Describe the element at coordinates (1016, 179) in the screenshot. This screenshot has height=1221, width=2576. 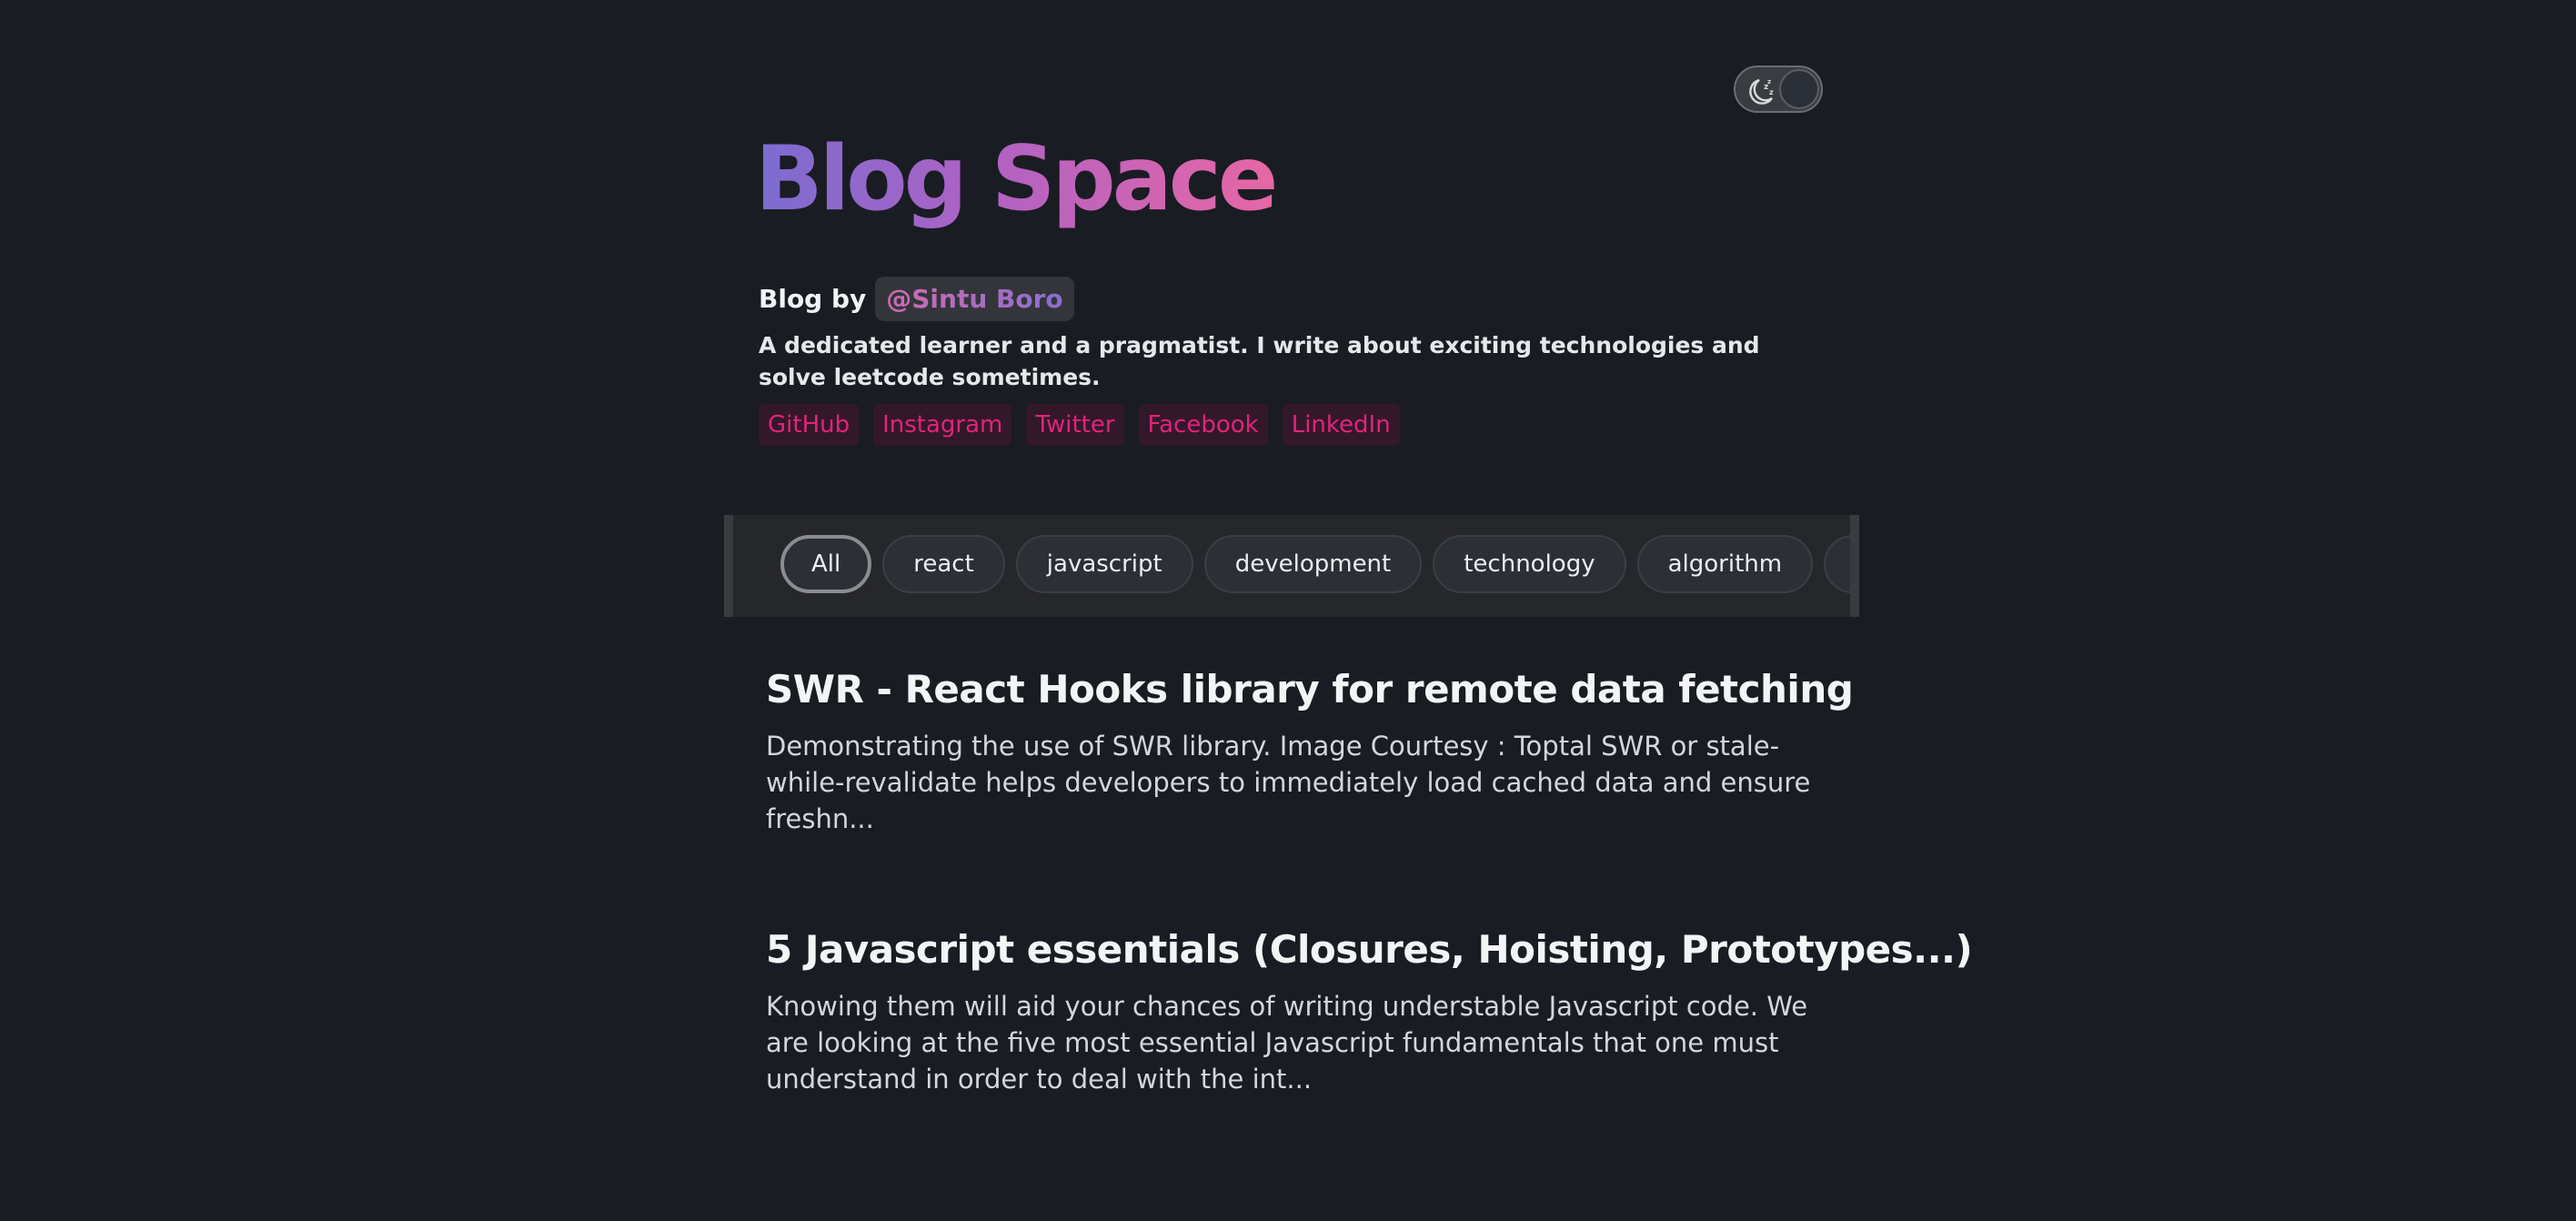
I see `site-title: Blog Space` at that location.